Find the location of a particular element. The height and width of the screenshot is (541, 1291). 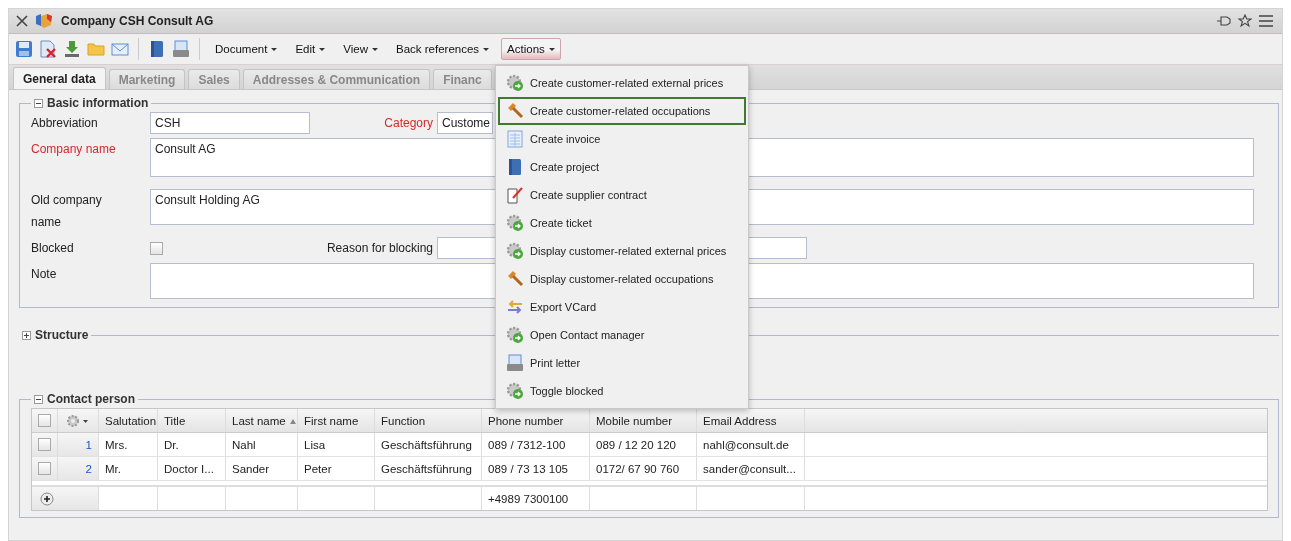

table-cell: 089 / 7312-100 is located at coordinates (536, 444).